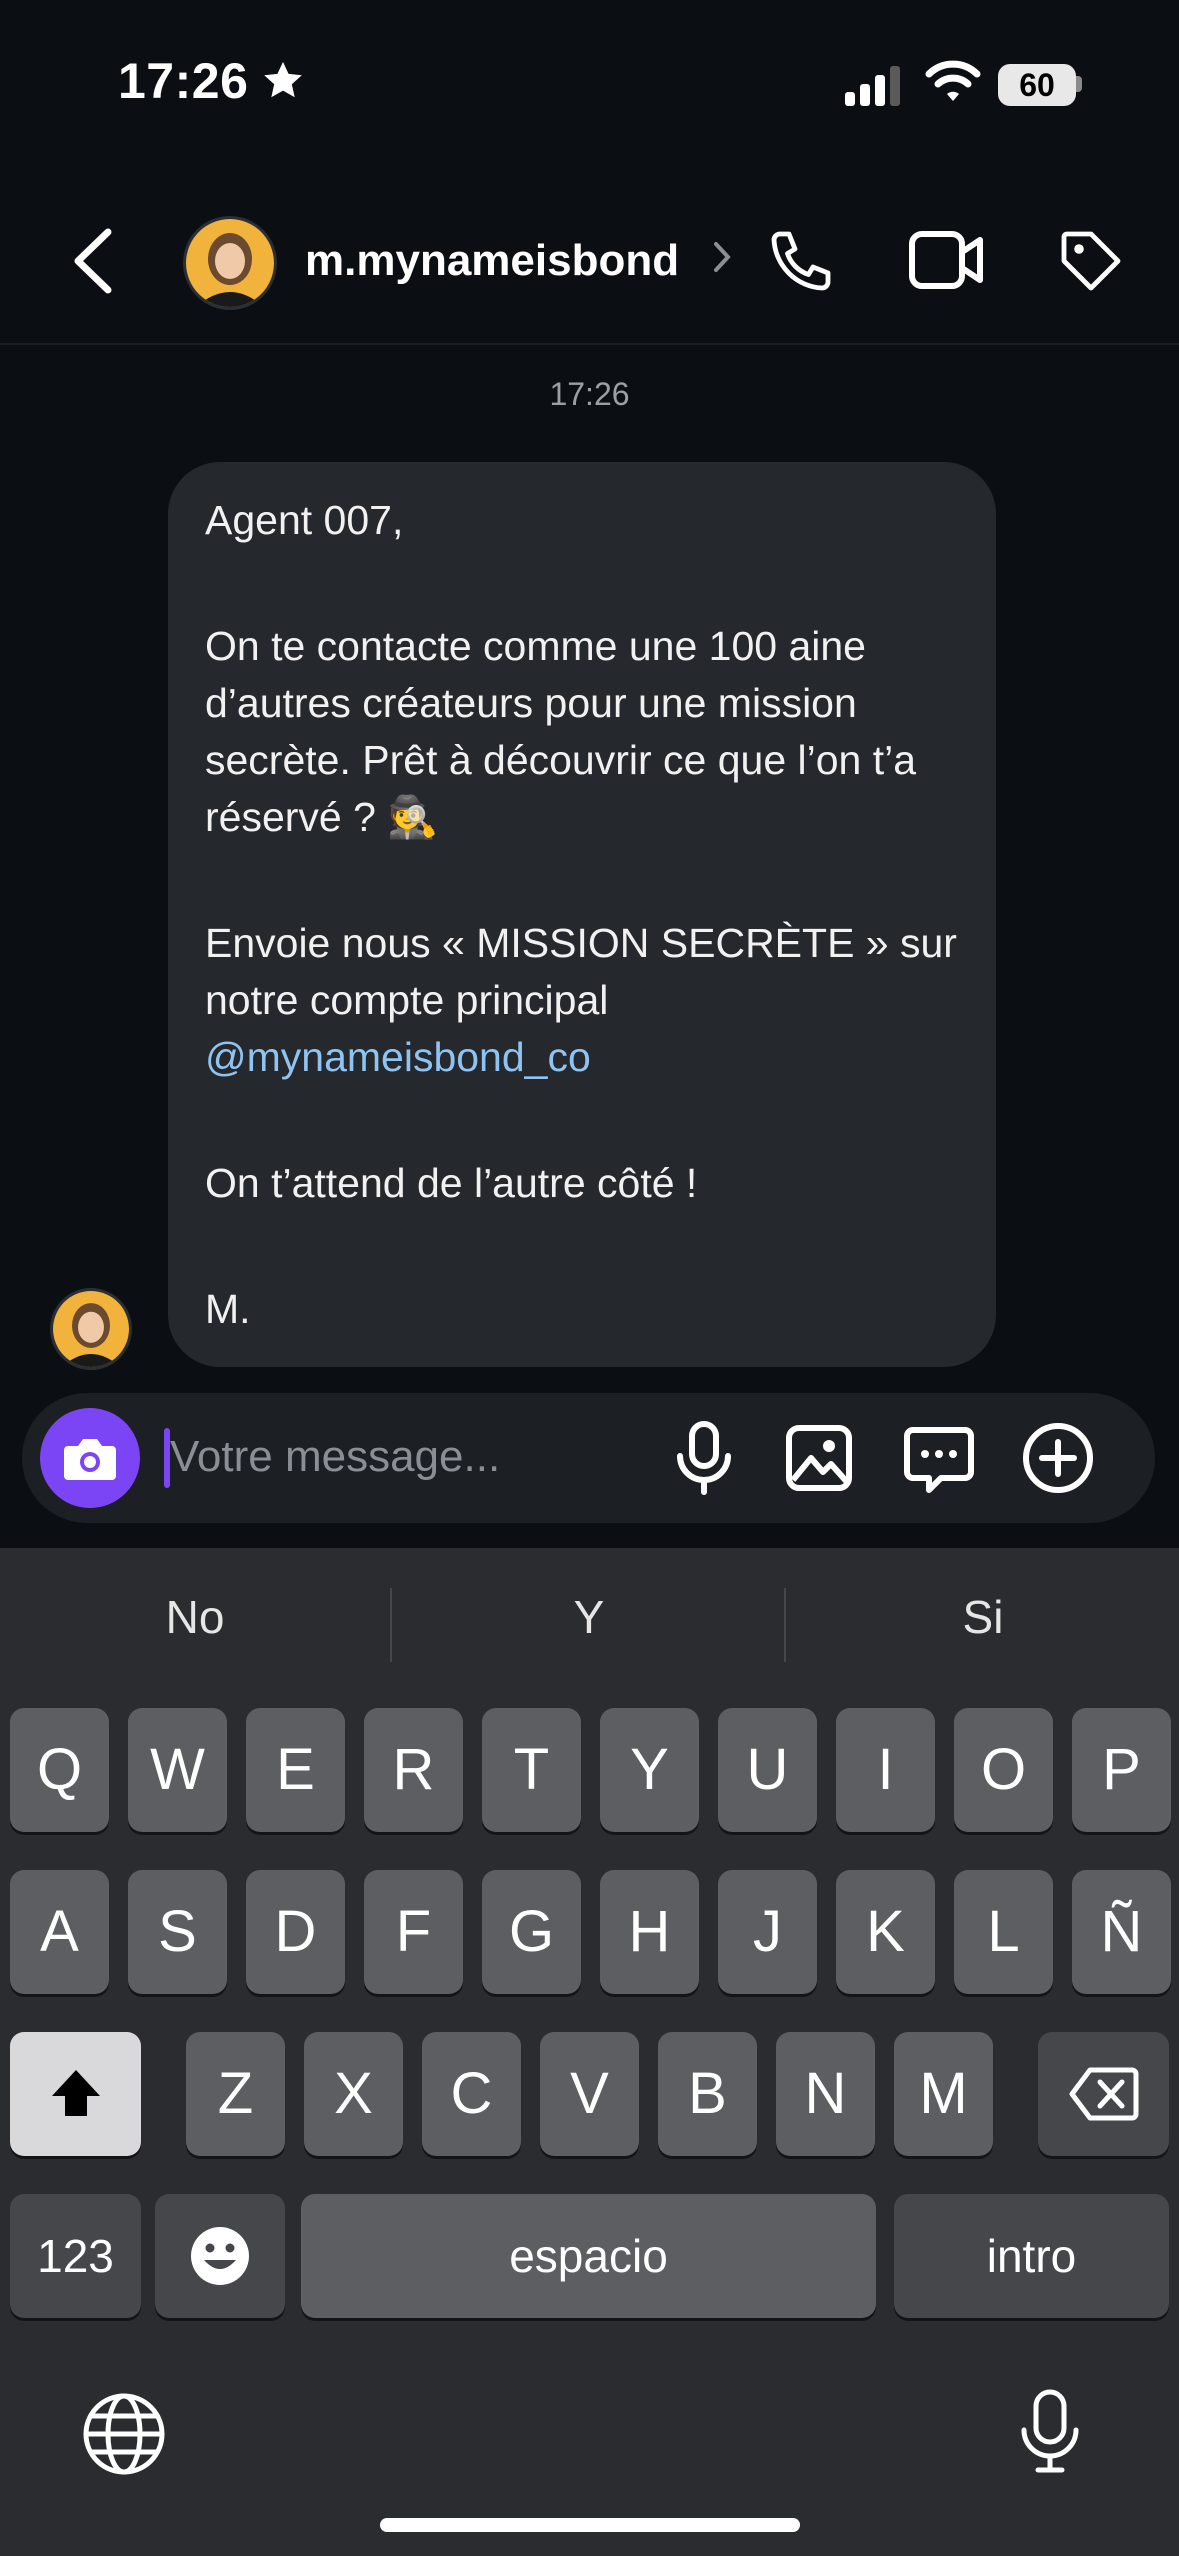  What do you see at coordinates (1003, 1932) in the screenshot?
I see `key: L` at bounding box center [1003, 1932].